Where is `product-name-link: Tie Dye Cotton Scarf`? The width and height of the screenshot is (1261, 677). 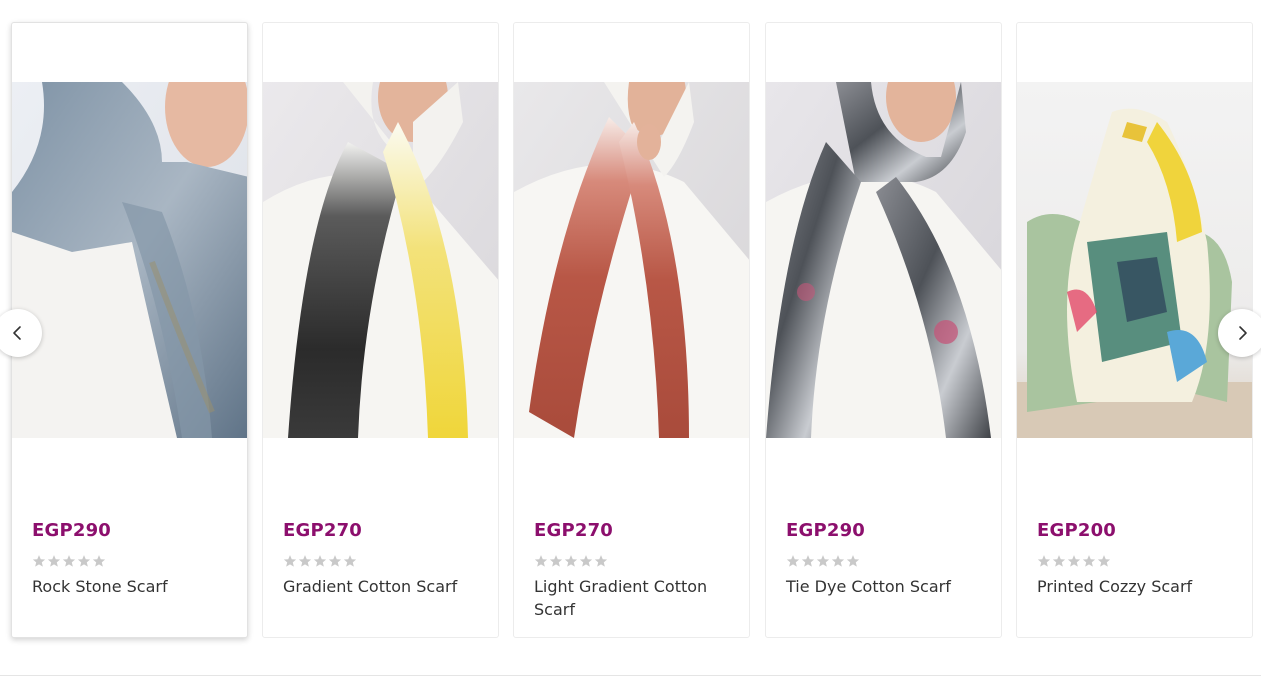 product-name-link: Tie Dye Cotton Scarf is located at coordinates (886, 586).